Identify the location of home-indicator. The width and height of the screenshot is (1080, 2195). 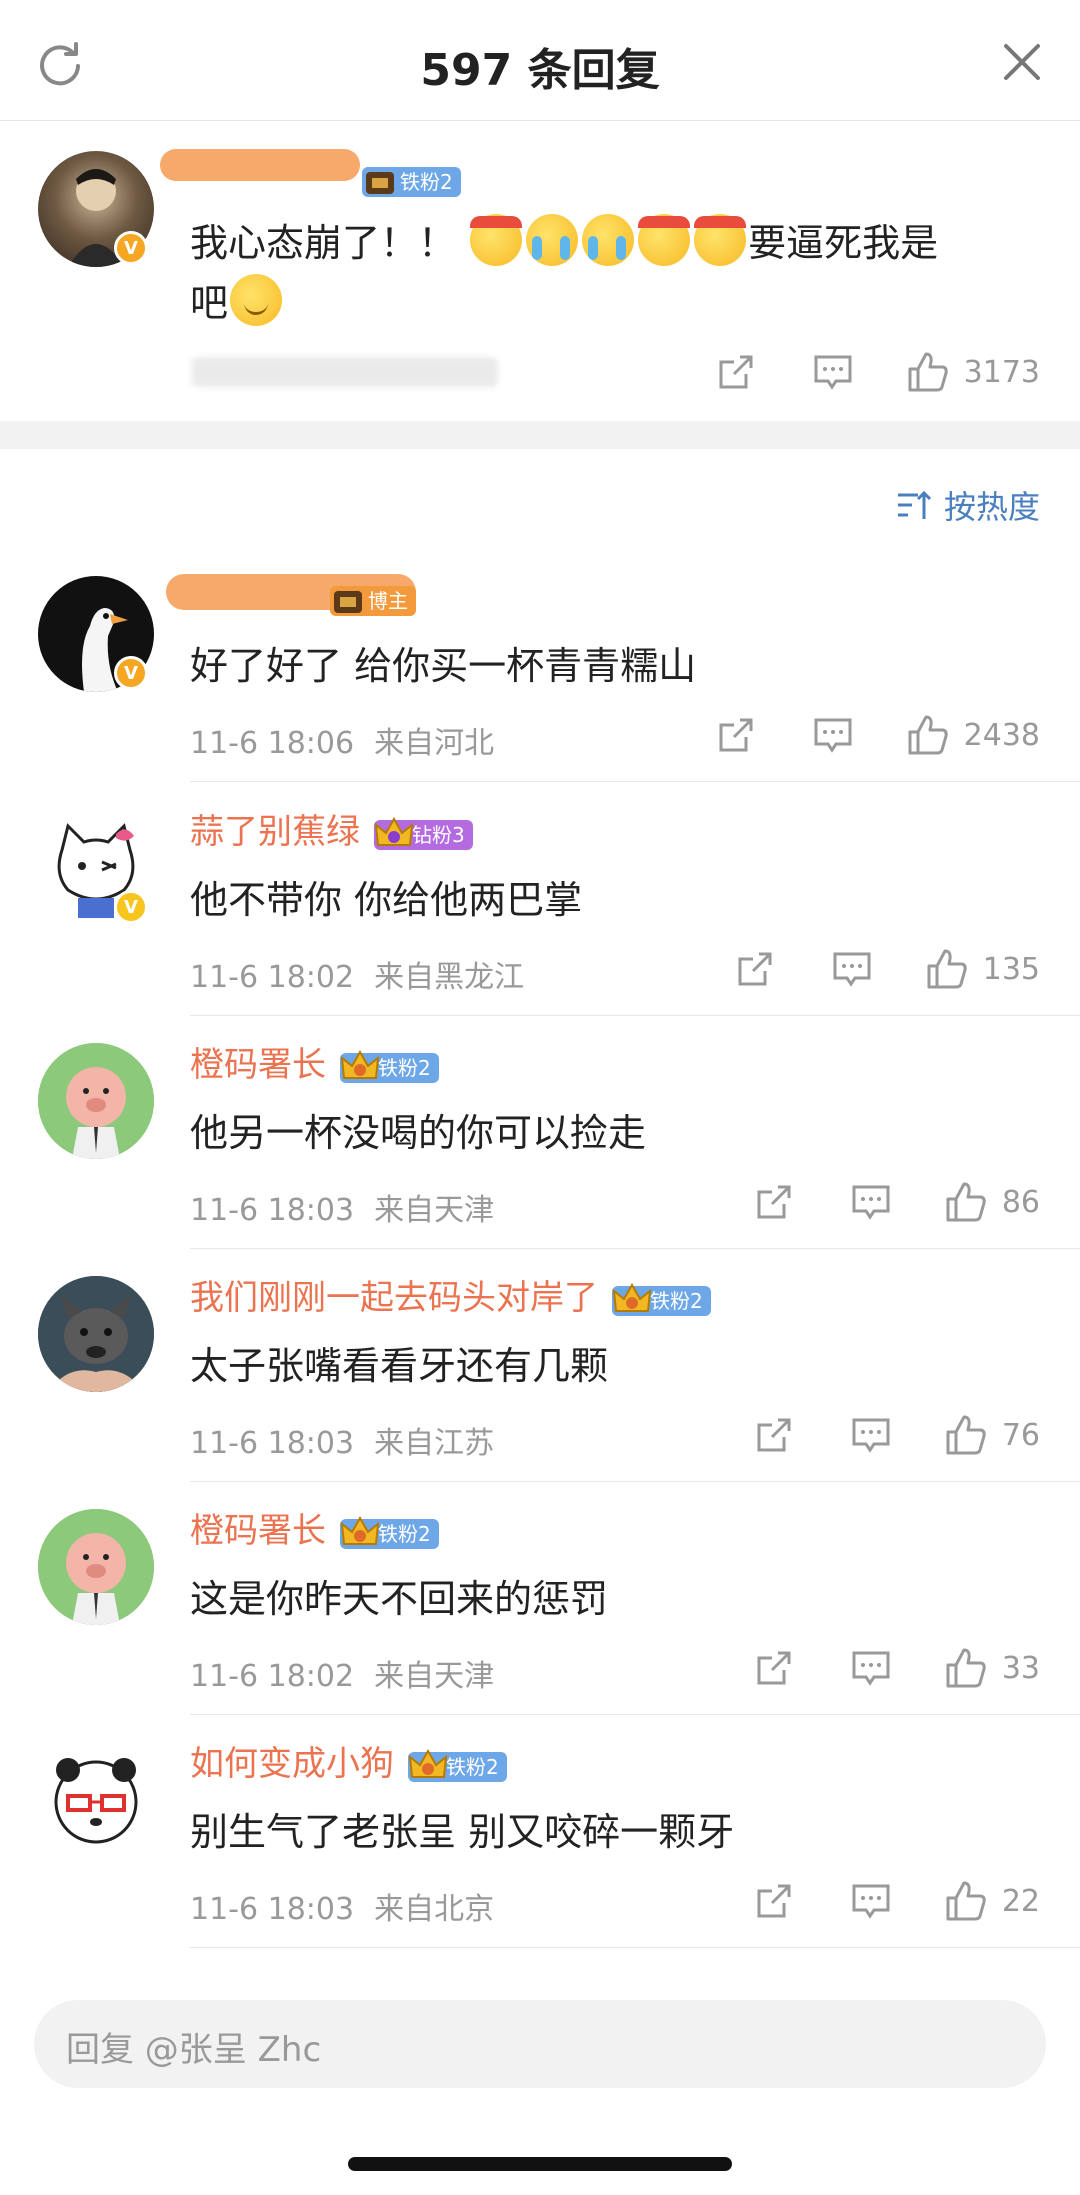
(540, 2164).